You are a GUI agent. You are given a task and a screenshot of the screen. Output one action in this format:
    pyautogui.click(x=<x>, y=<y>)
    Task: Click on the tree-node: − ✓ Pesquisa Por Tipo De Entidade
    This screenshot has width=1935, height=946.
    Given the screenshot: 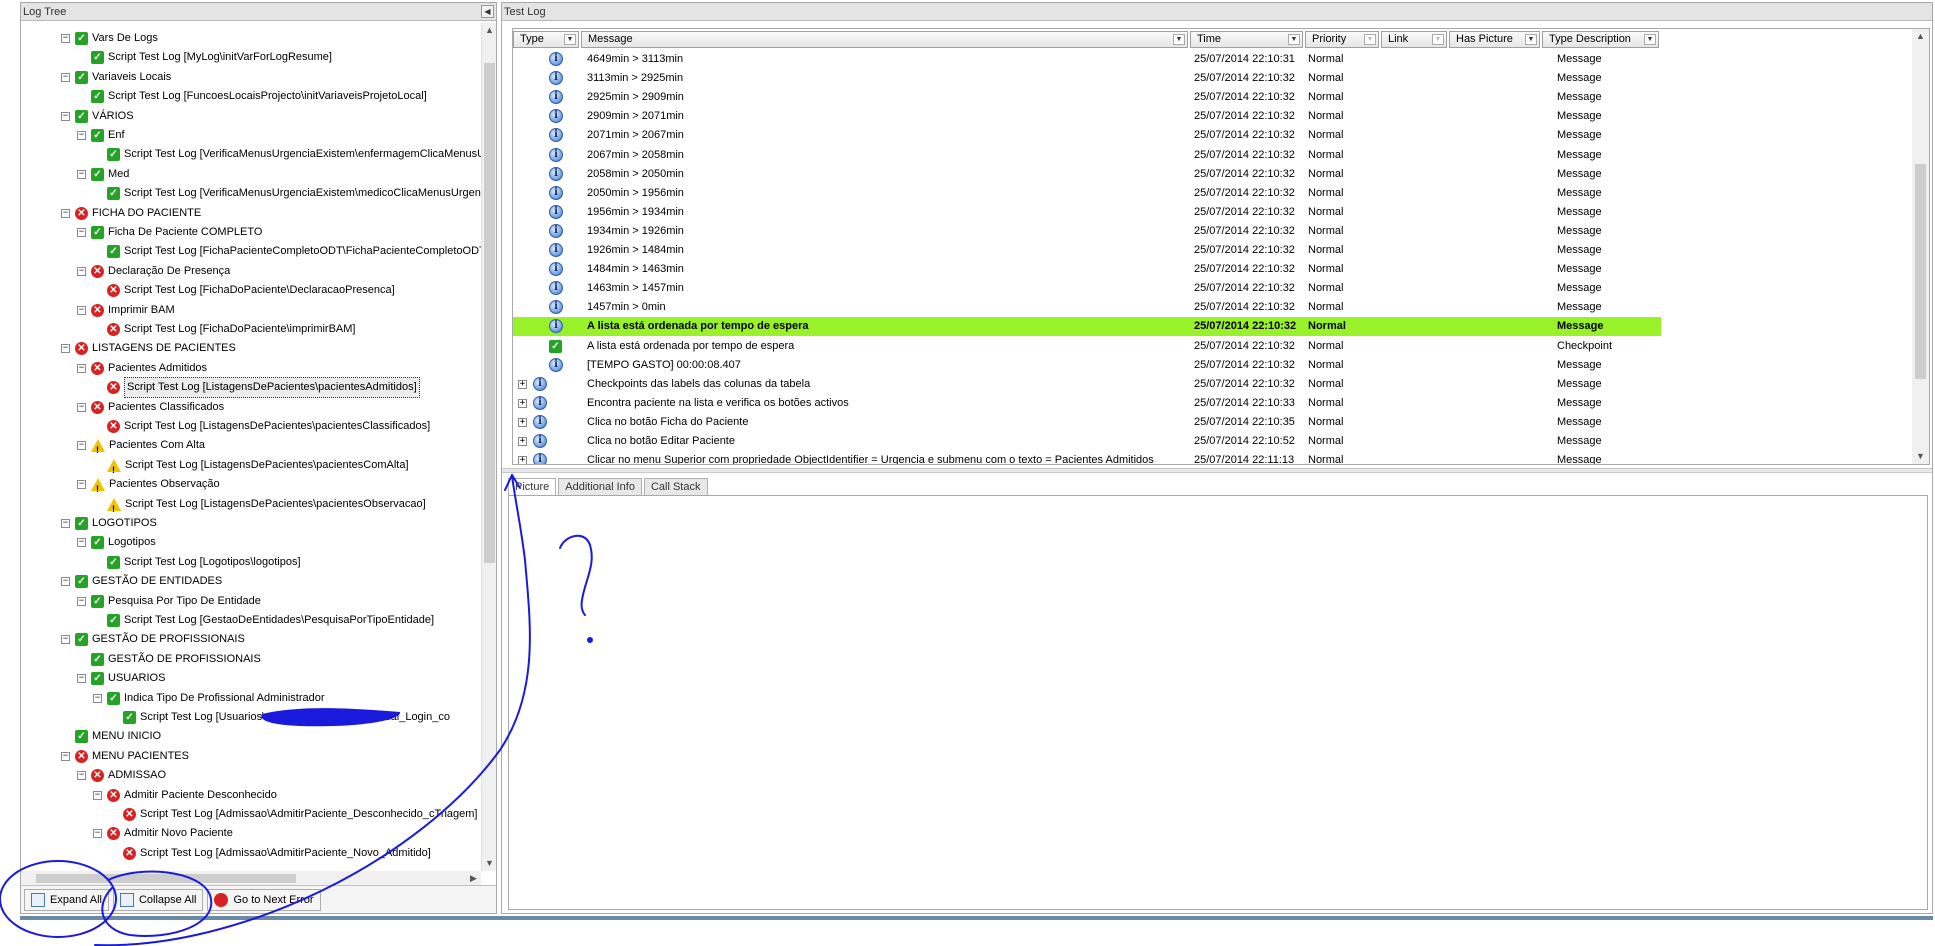 What is the action you would take?
    pyautogui.click(x=169, y=601)
    